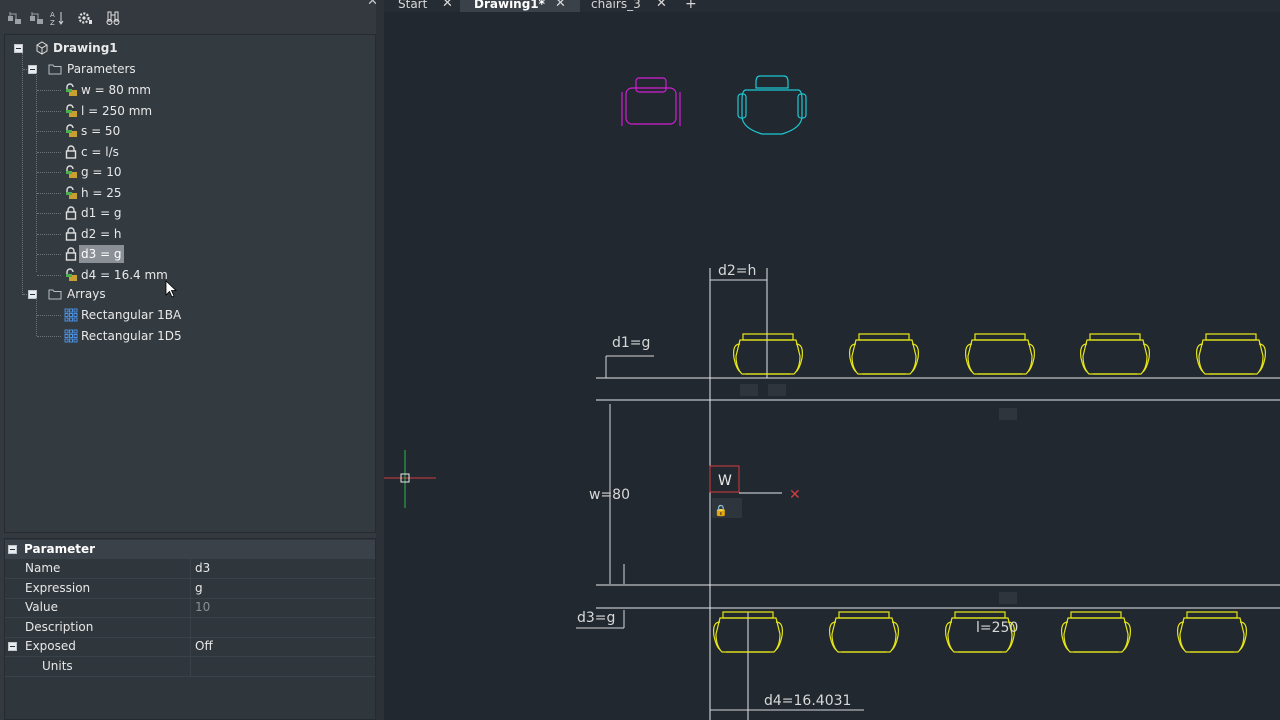 The height and width of the screenshot is (720, 1280). Describe the element at coordinates (101, 131) in the screenshot. I see `tree-parameter-label: s = 50` at that location.